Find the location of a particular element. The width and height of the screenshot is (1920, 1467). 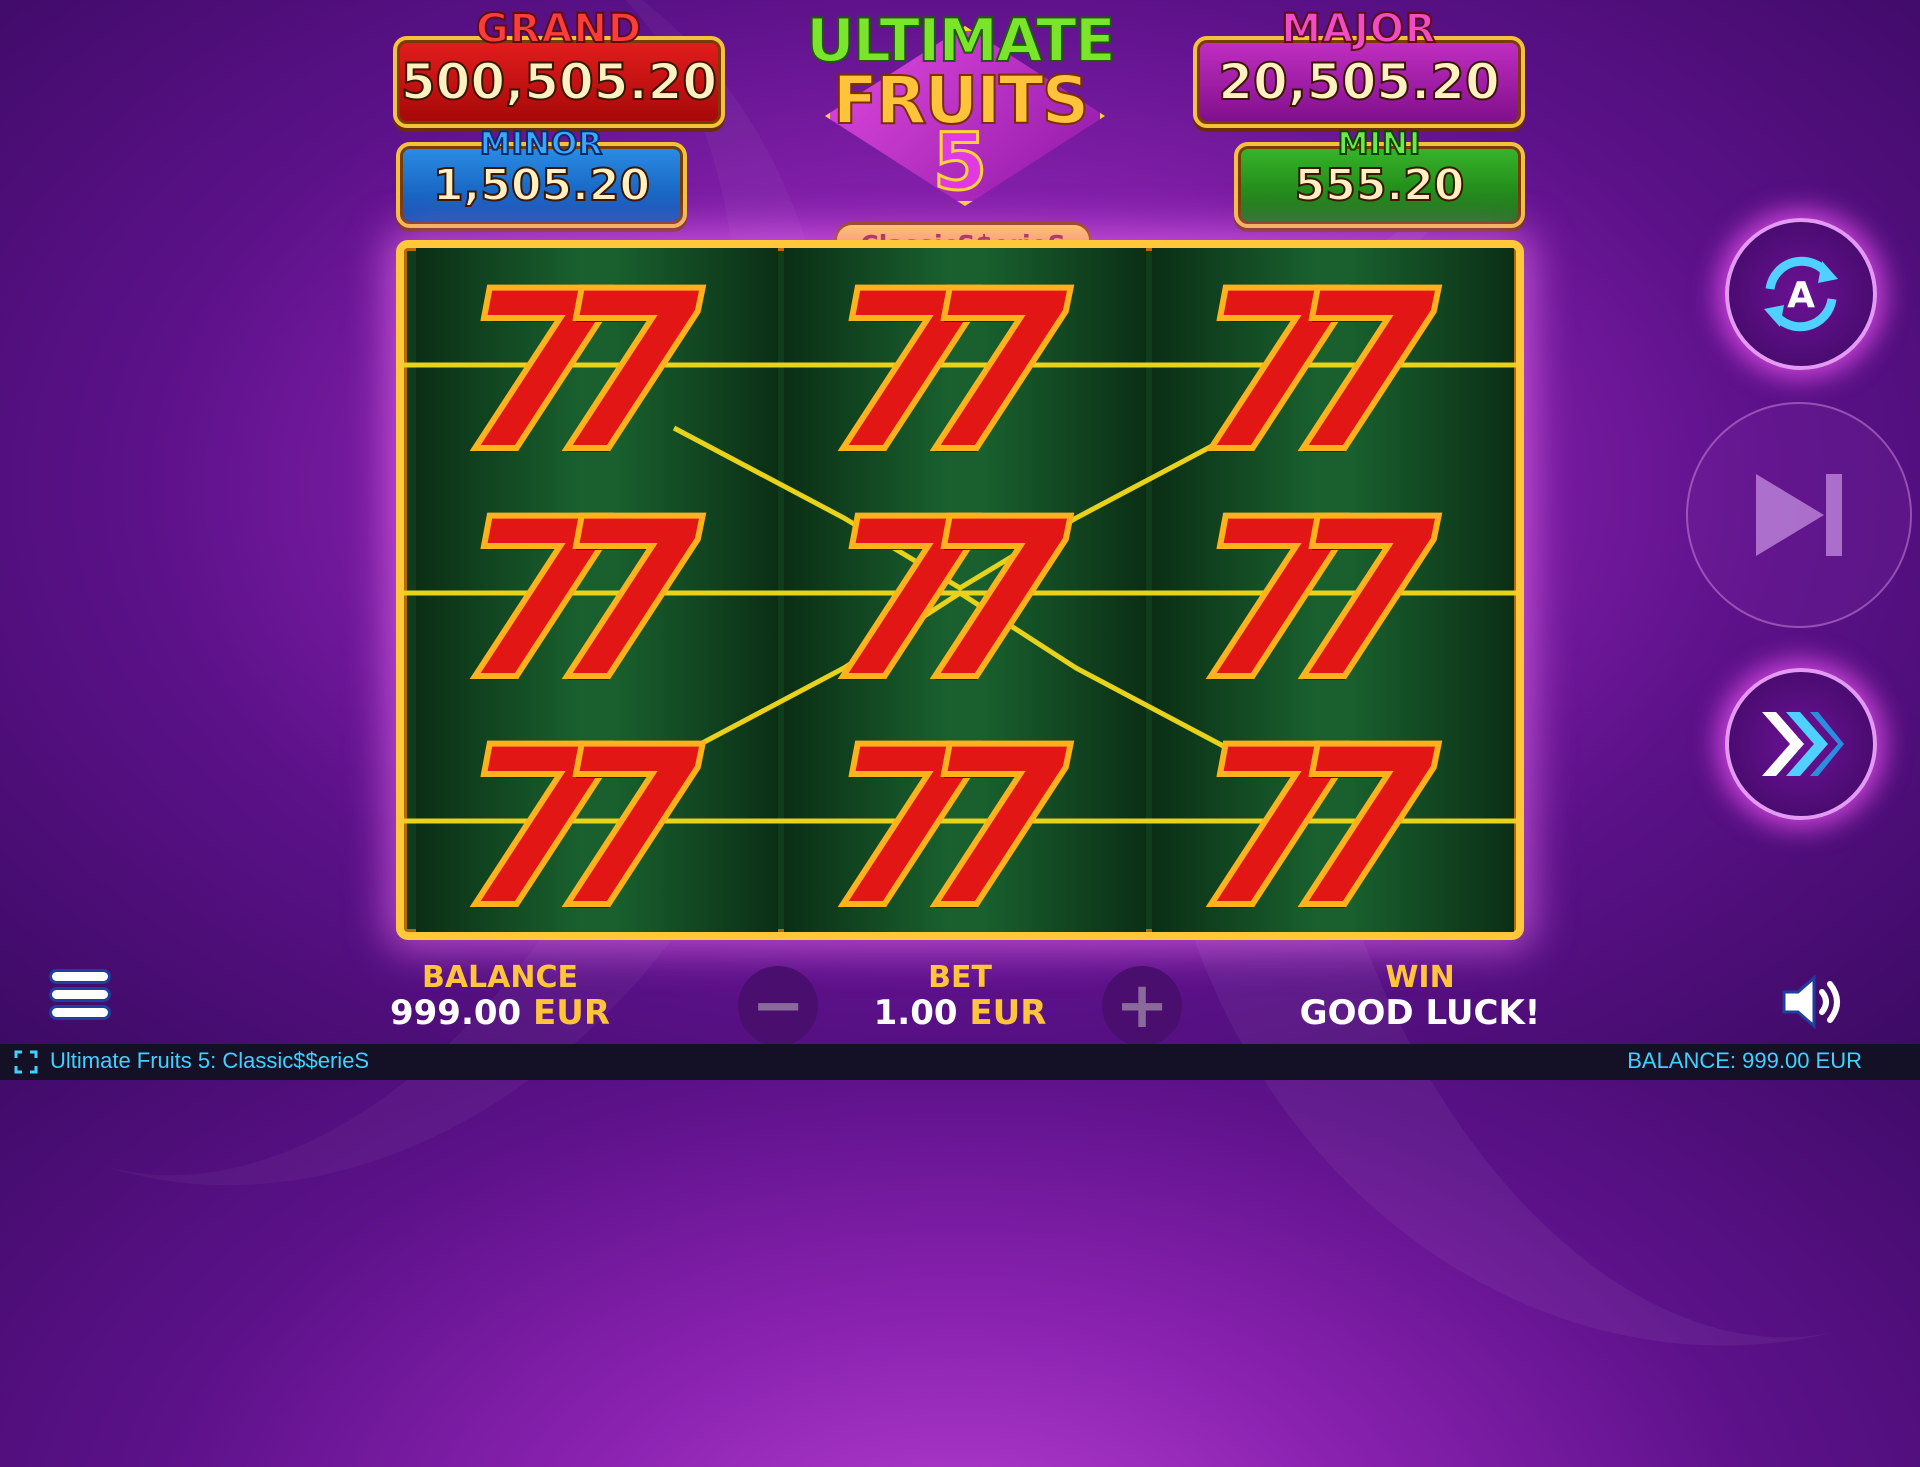

jackpot-minor: 1,505.20 MINOR is located at coordinates (541, 177).